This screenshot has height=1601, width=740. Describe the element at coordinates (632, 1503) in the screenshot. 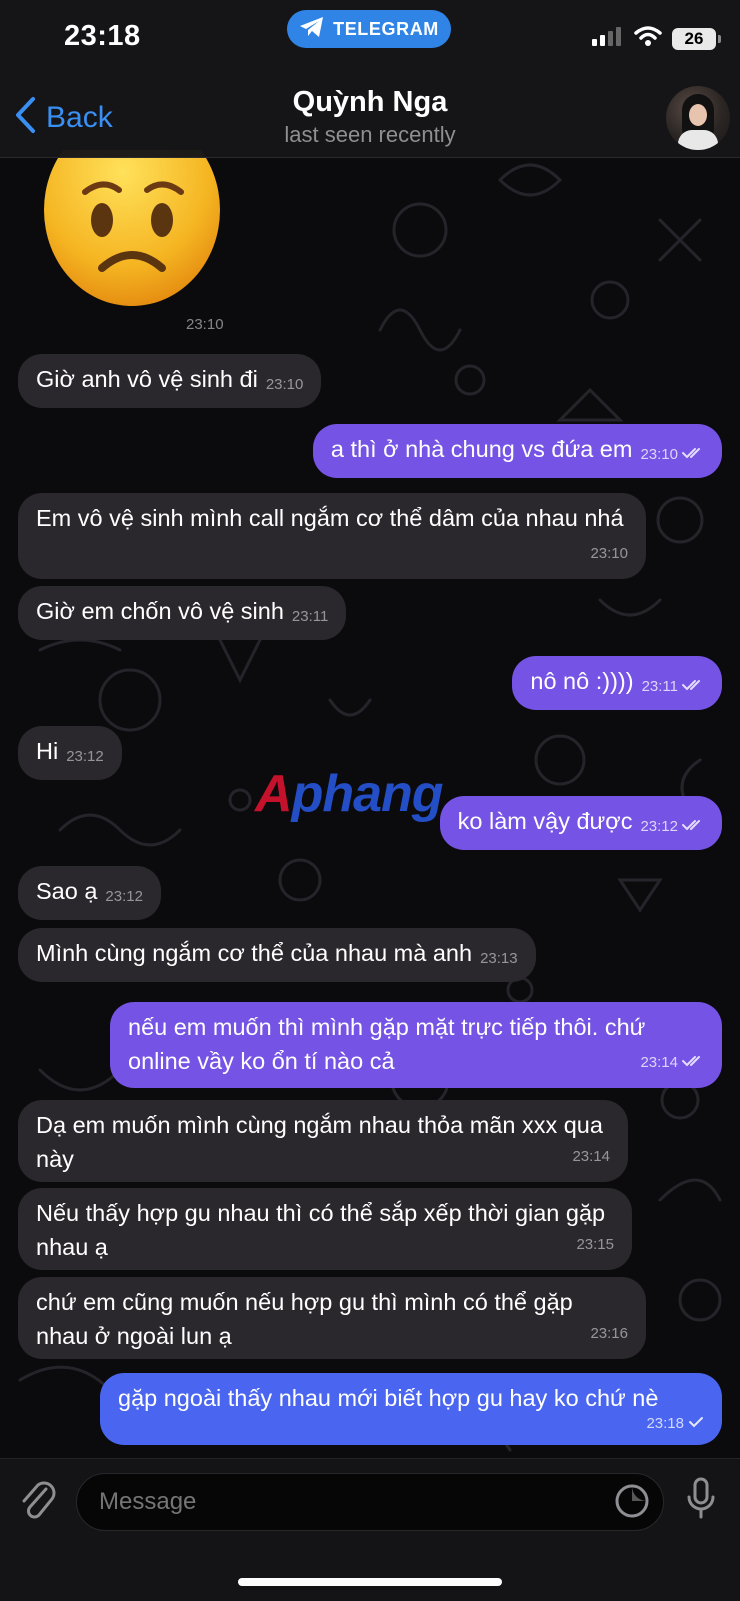

I see `sticker-icon` at that location.